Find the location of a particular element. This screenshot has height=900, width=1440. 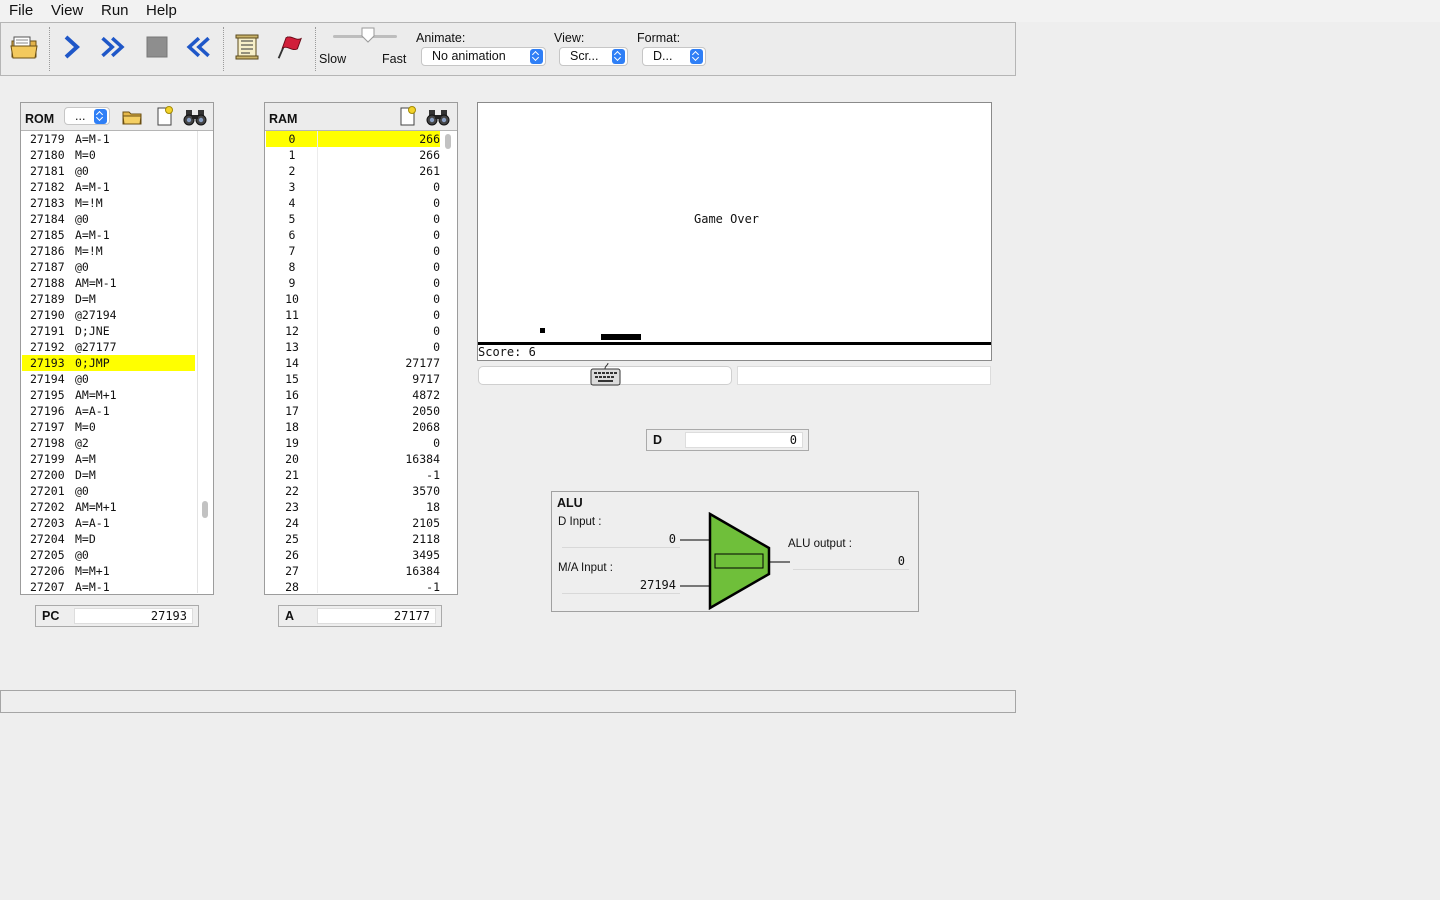

ram-row: 13 0 is located at coordinates (353, 347).